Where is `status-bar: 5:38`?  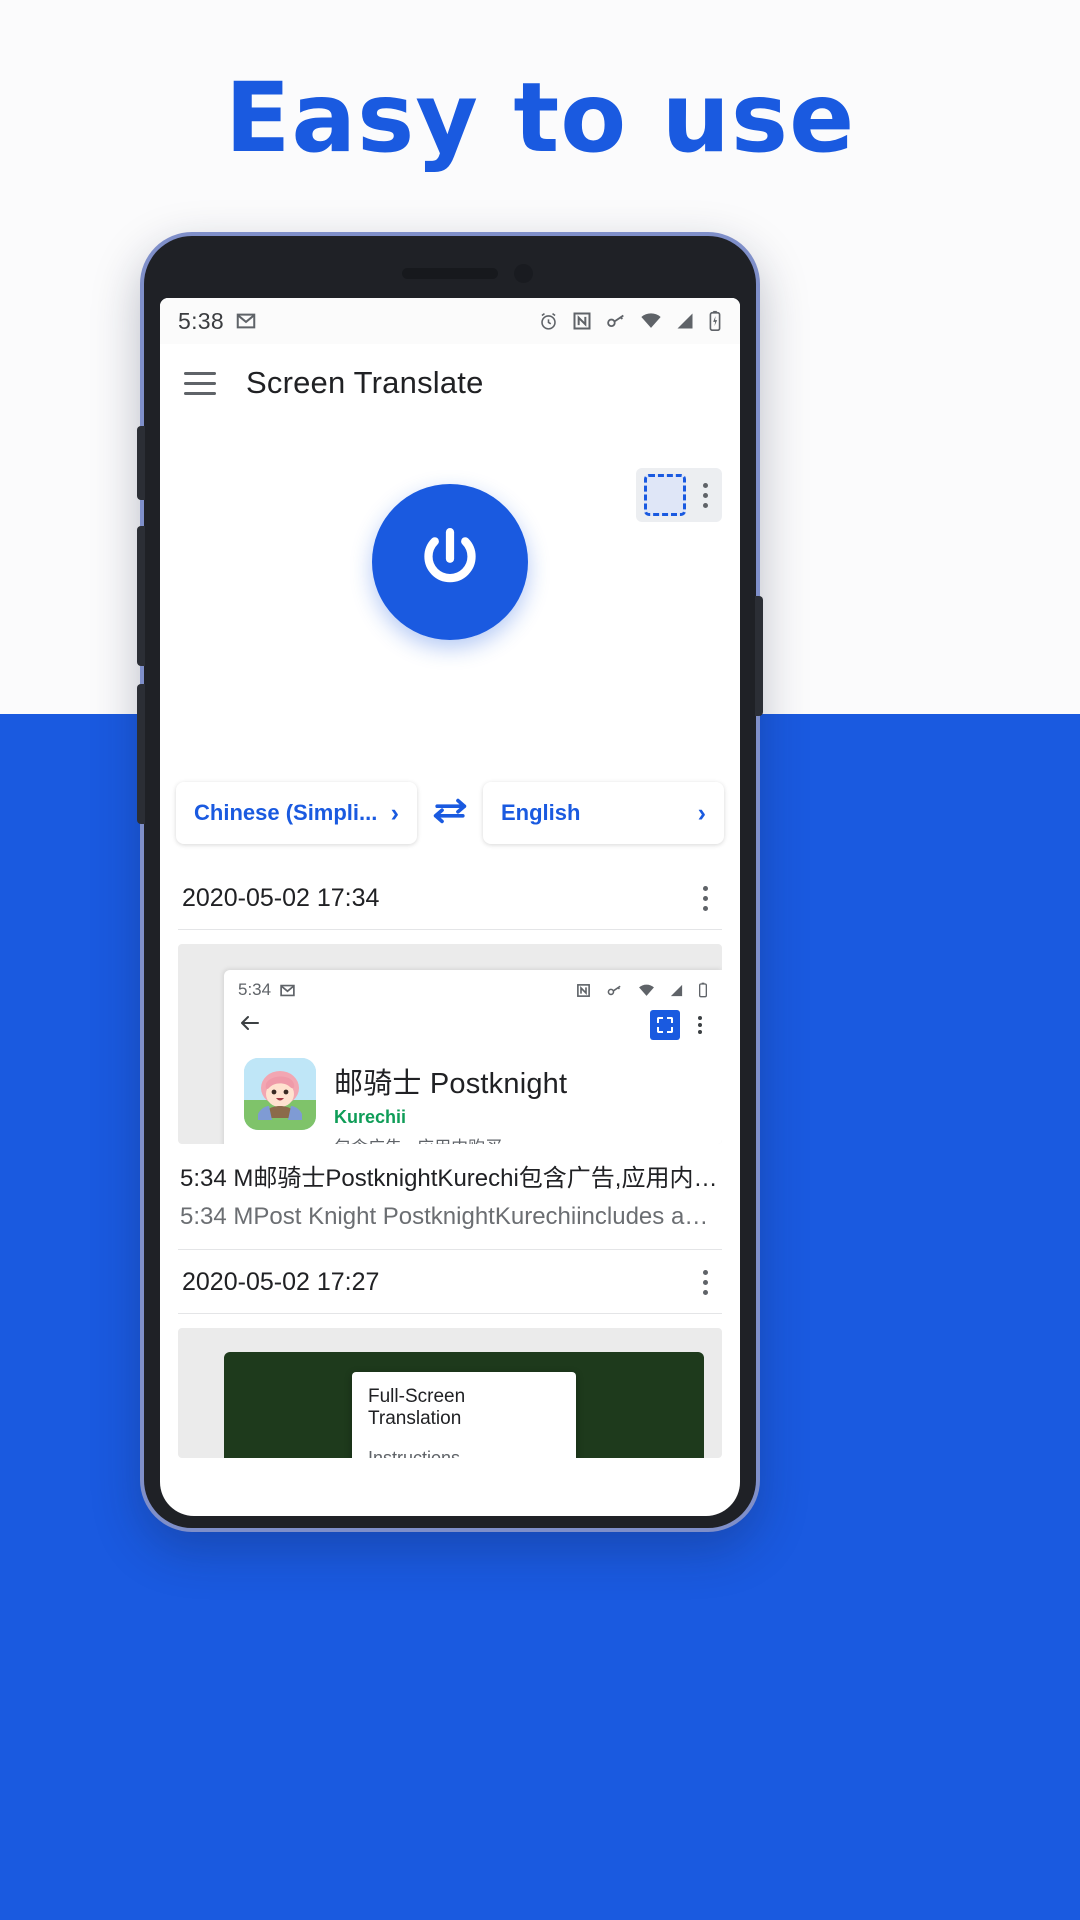 status-bar: 5:38 is located at coordinates (450, 321).